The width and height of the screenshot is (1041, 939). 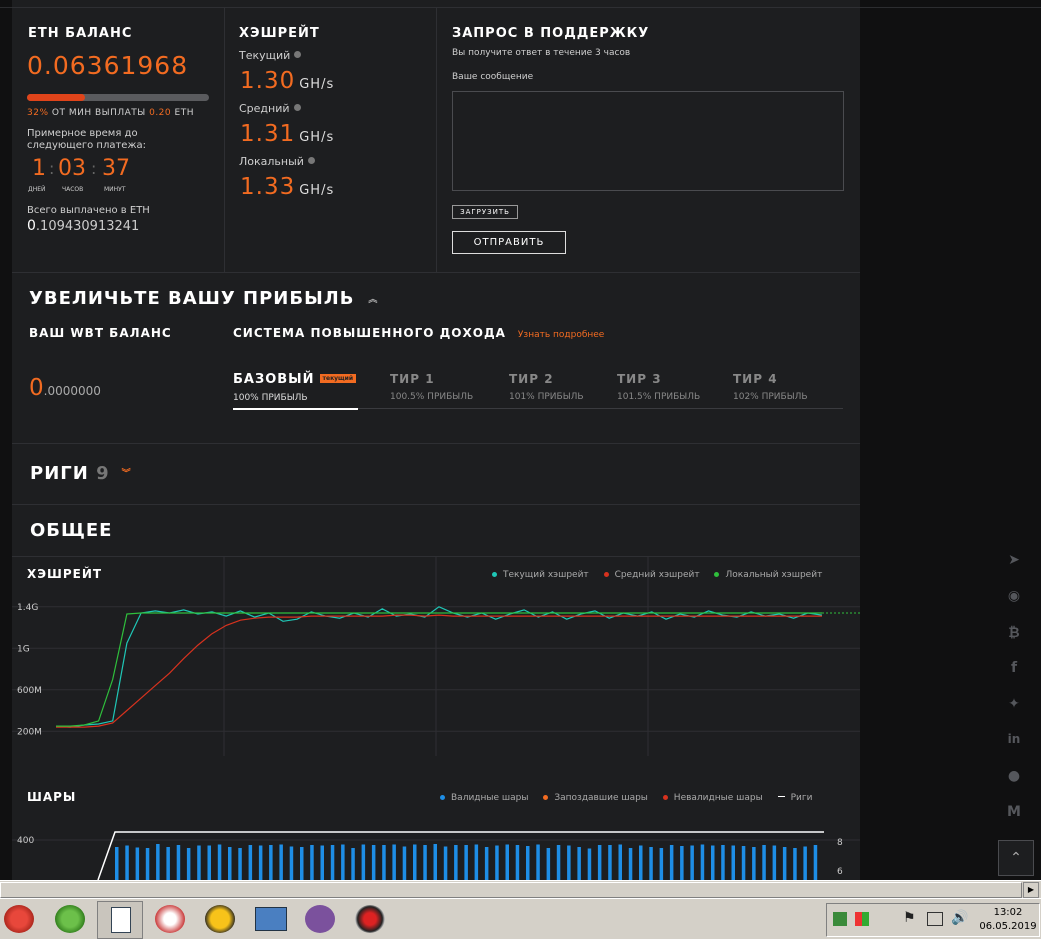 I want to click on upload-button: ЗАГРУЗИТЬ, so click(x=485, y=212).